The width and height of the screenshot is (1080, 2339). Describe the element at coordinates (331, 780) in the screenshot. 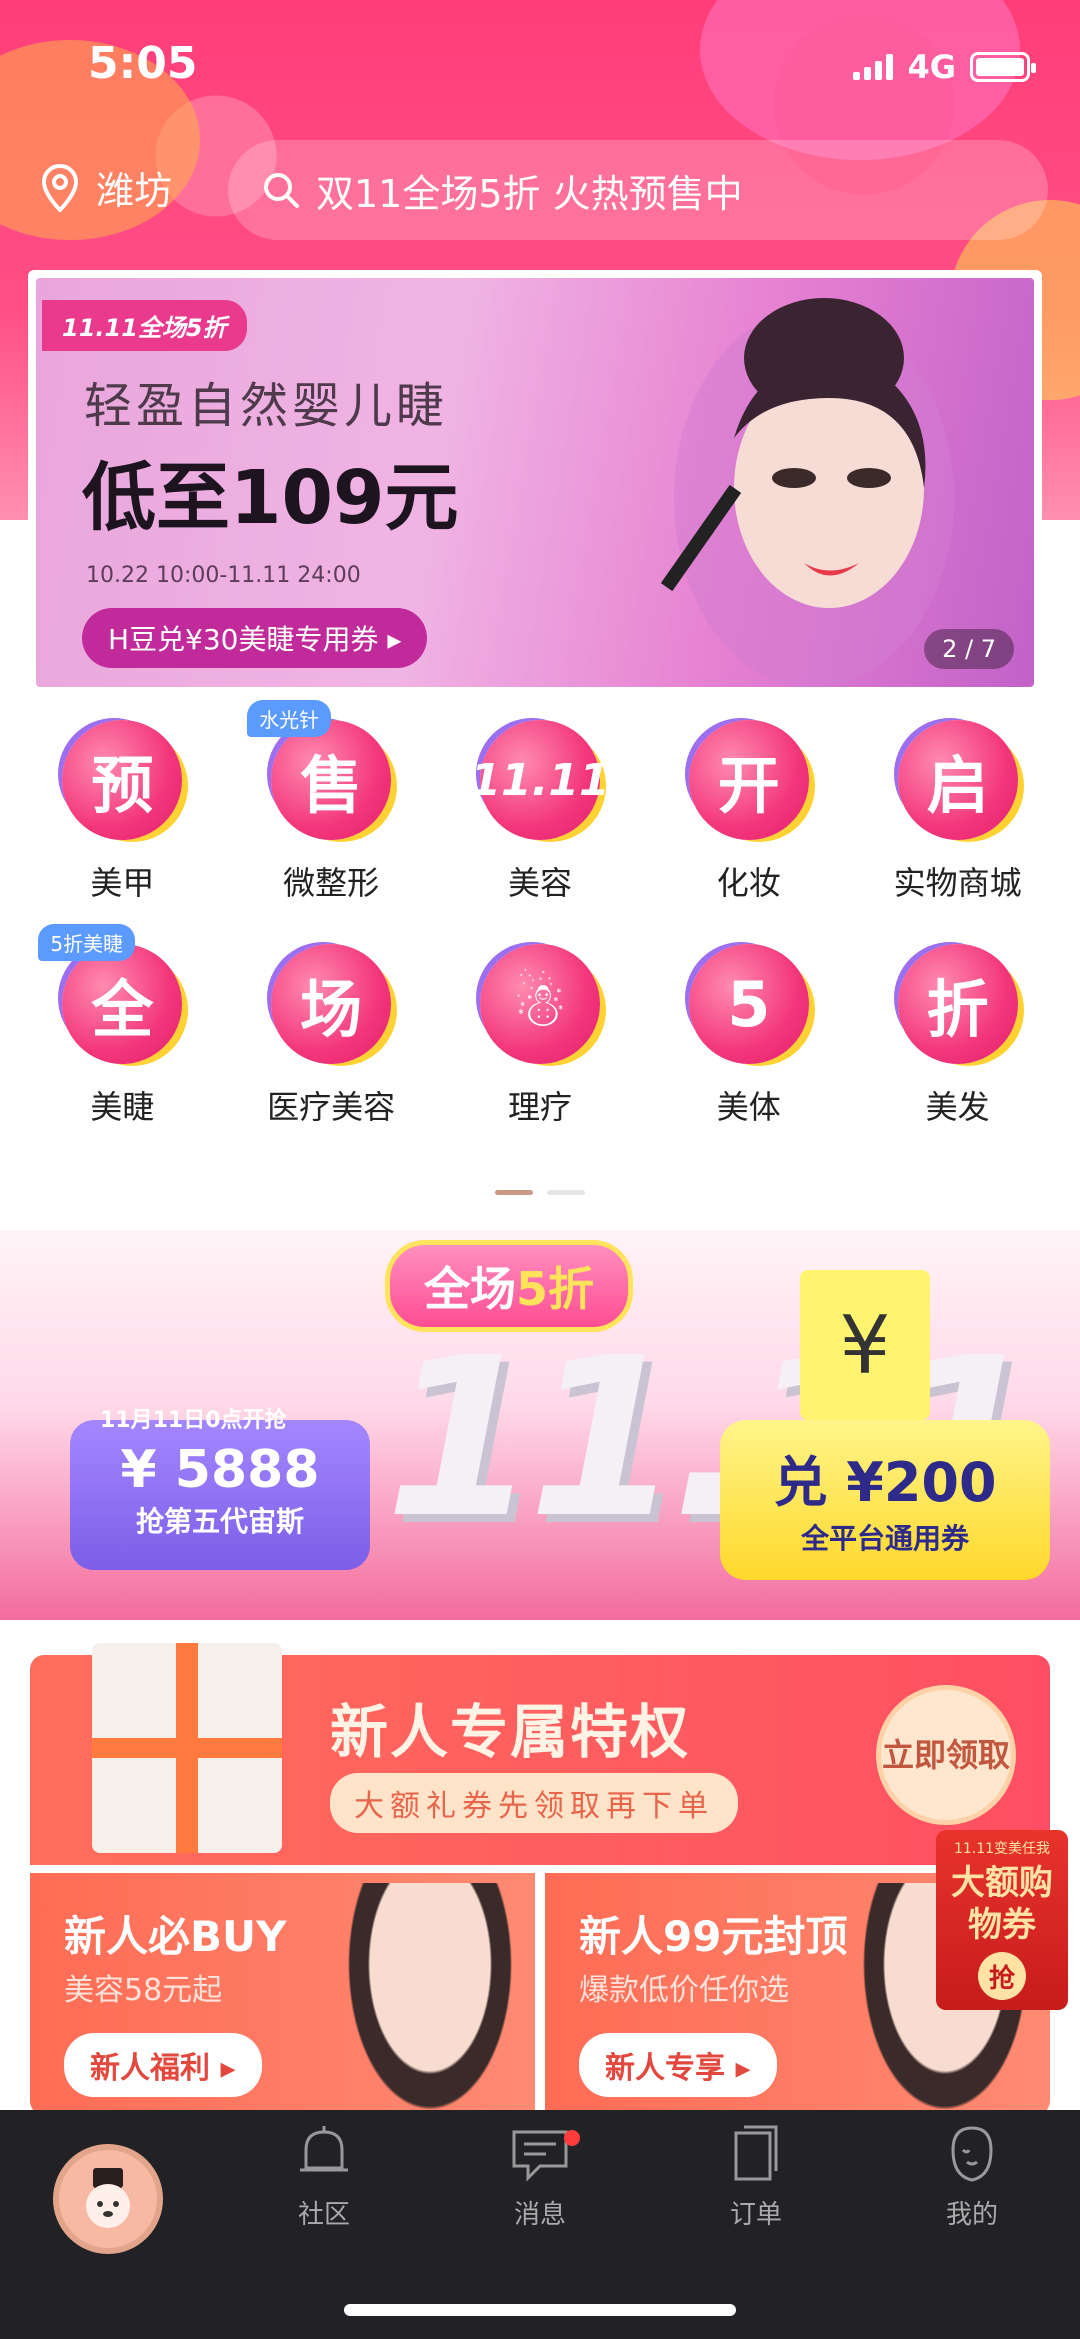

I see `category-icon: 售` at that location.